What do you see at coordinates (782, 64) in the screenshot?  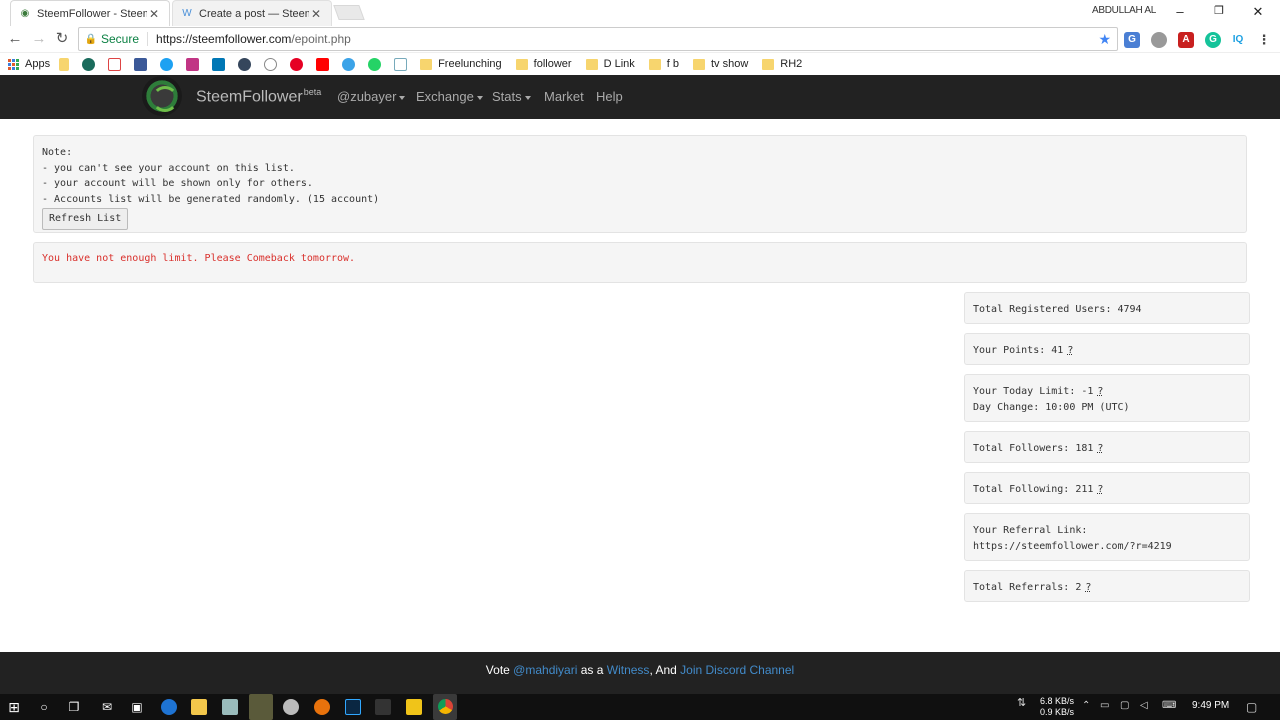 I see `bookmark-folder-rh2: RH2` at bounding box center [782, 64].